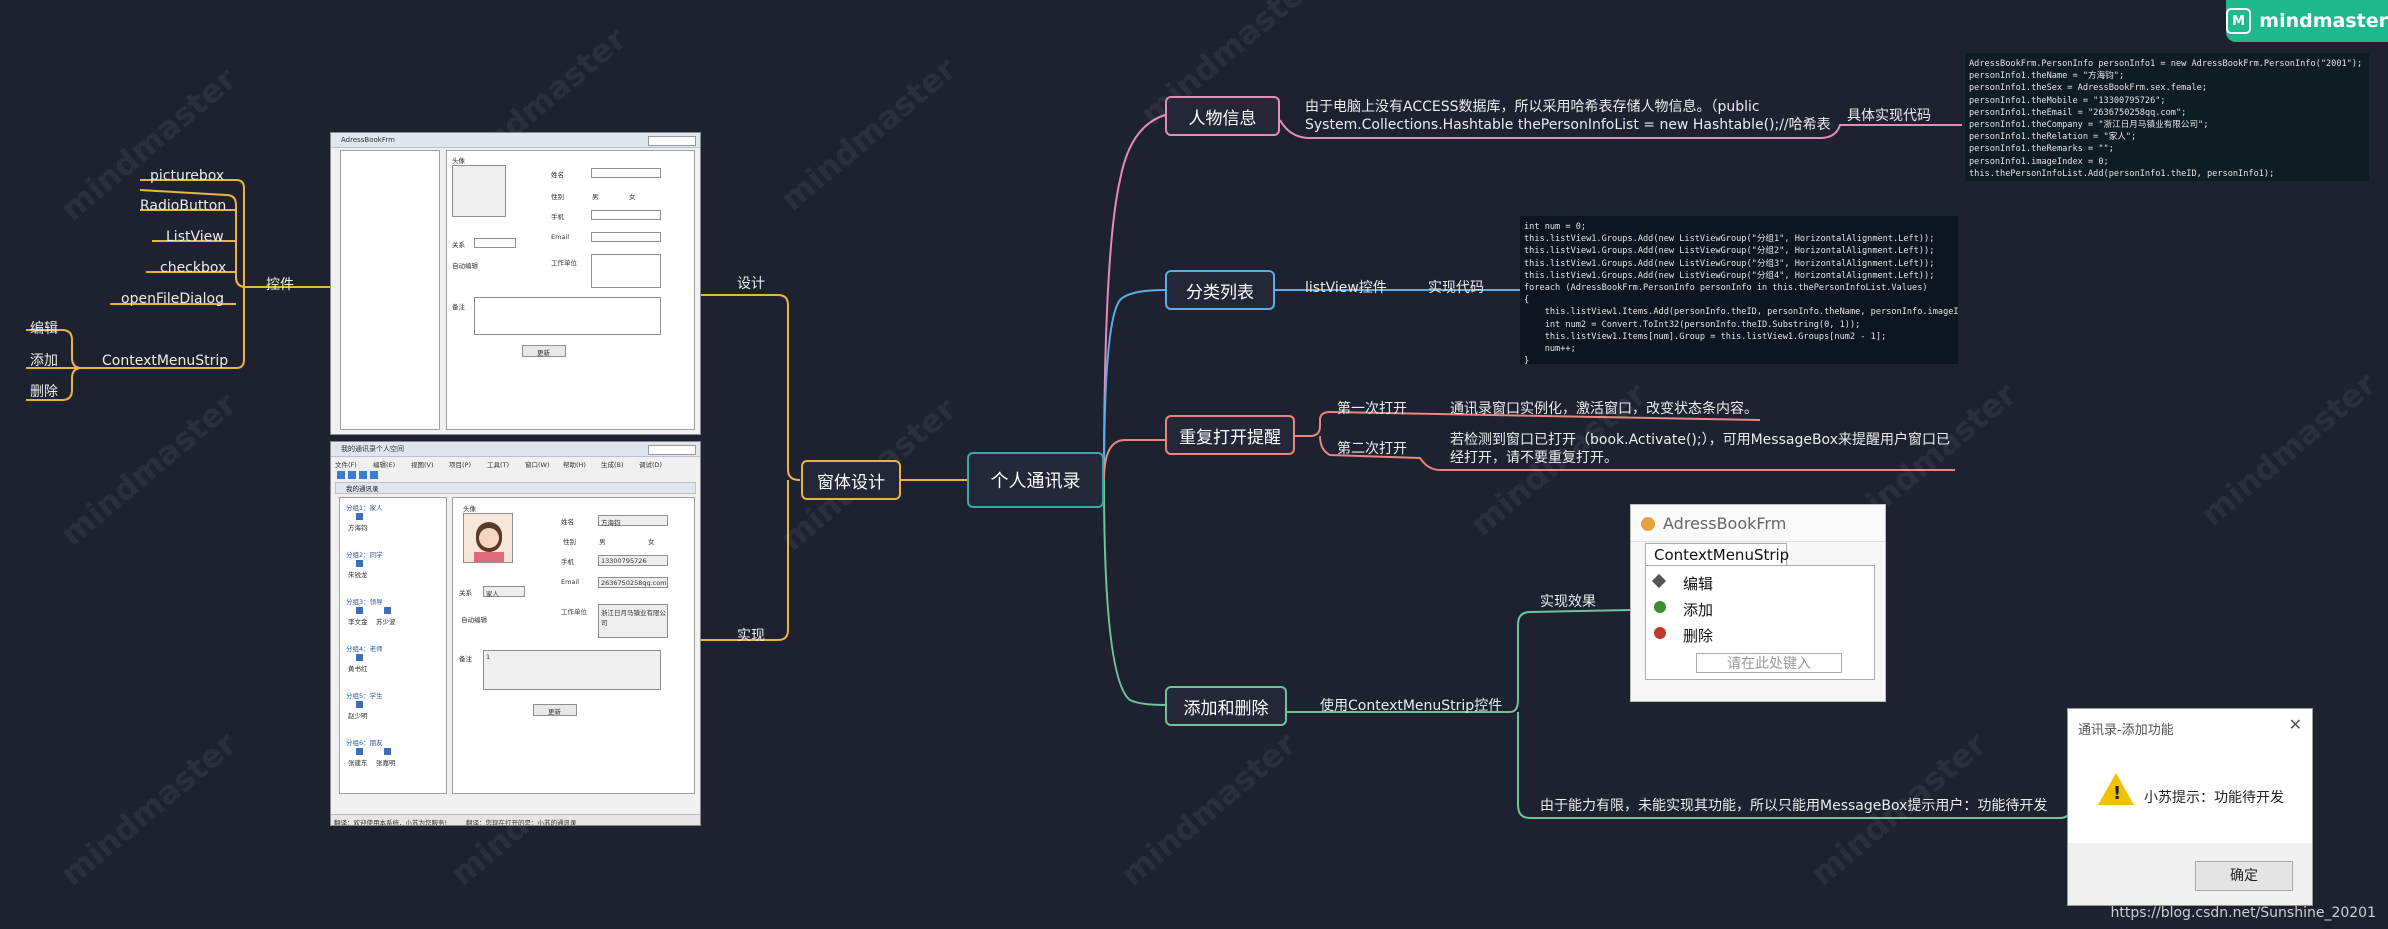 Image resolution: width=2388 pixels, height=929 pixels. What do you see at coordinates (44, 392) in the screenshot?
I see `context-item: 删除` at bounding box center [44, 392].